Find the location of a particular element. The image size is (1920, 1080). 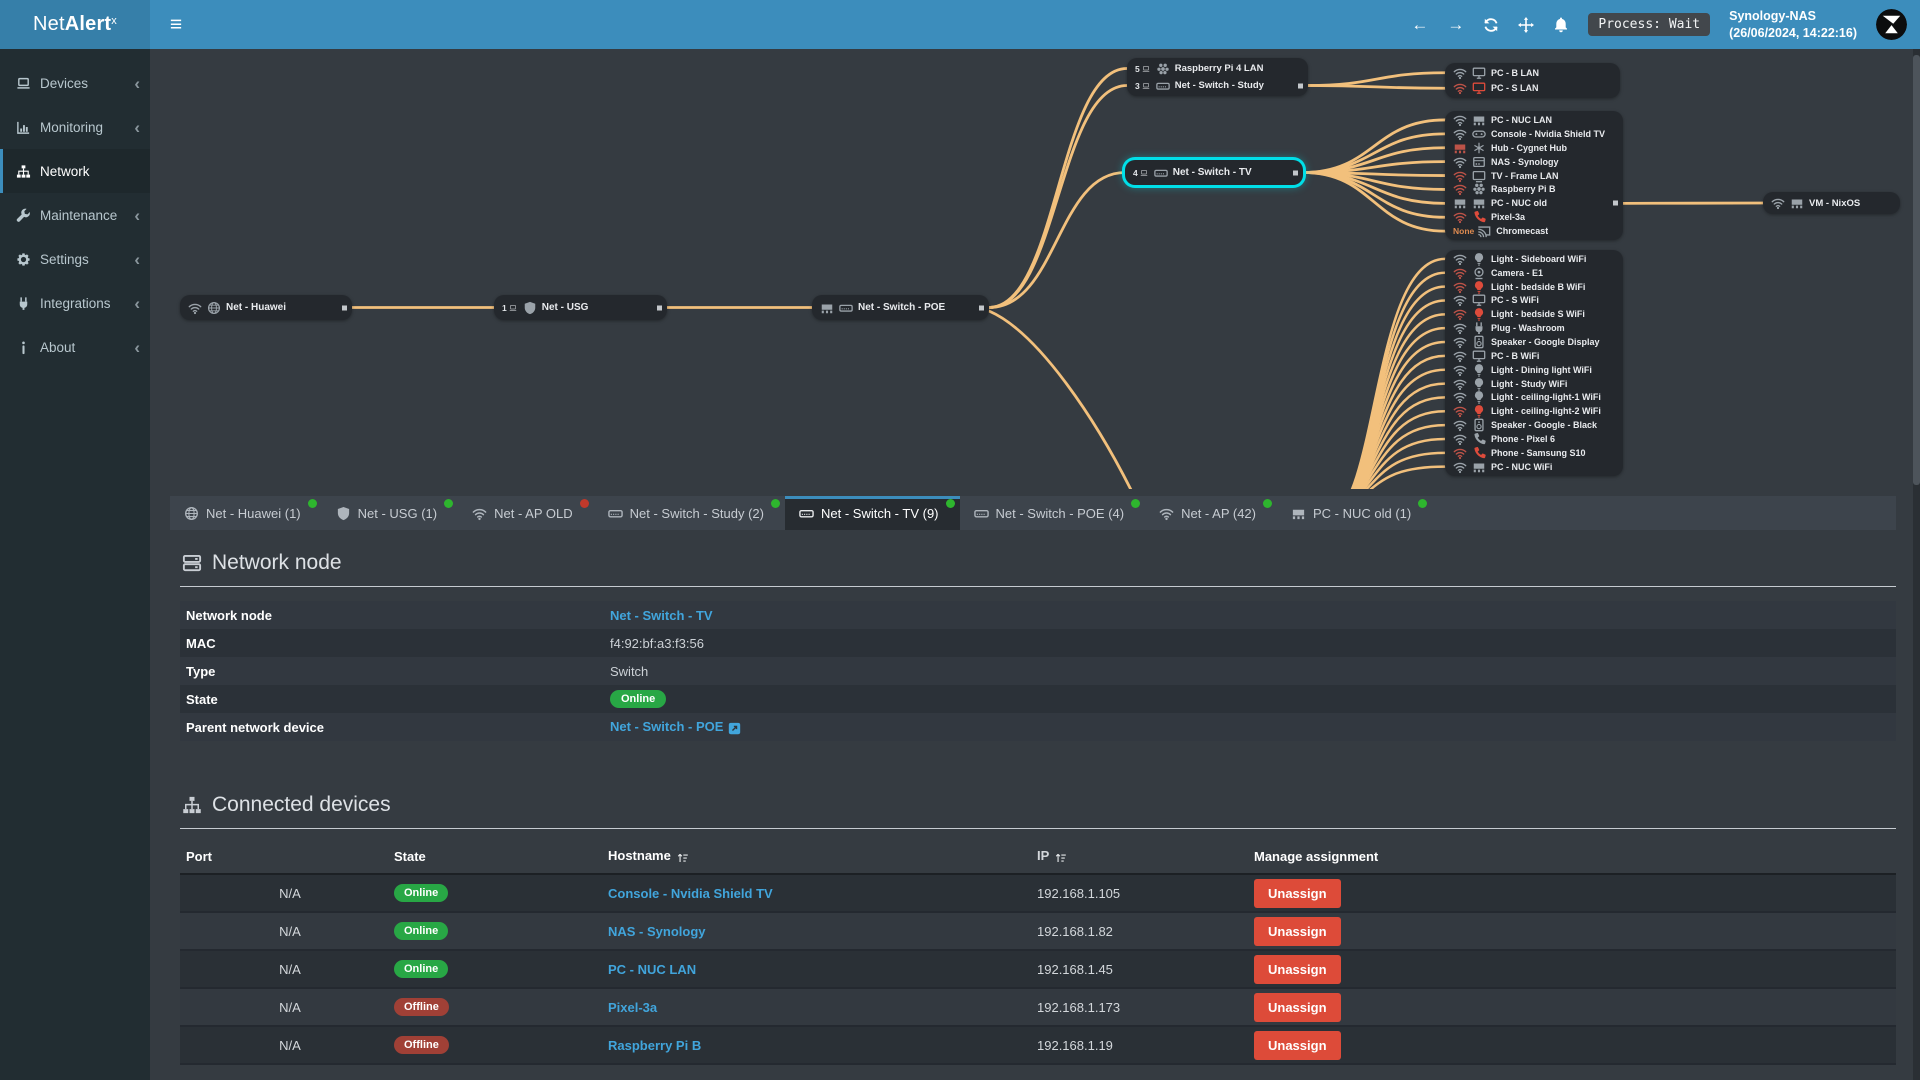

node-row-light-dining-light-wifi: Light - Dining light WiFi is located at coordinates (1534, 370).